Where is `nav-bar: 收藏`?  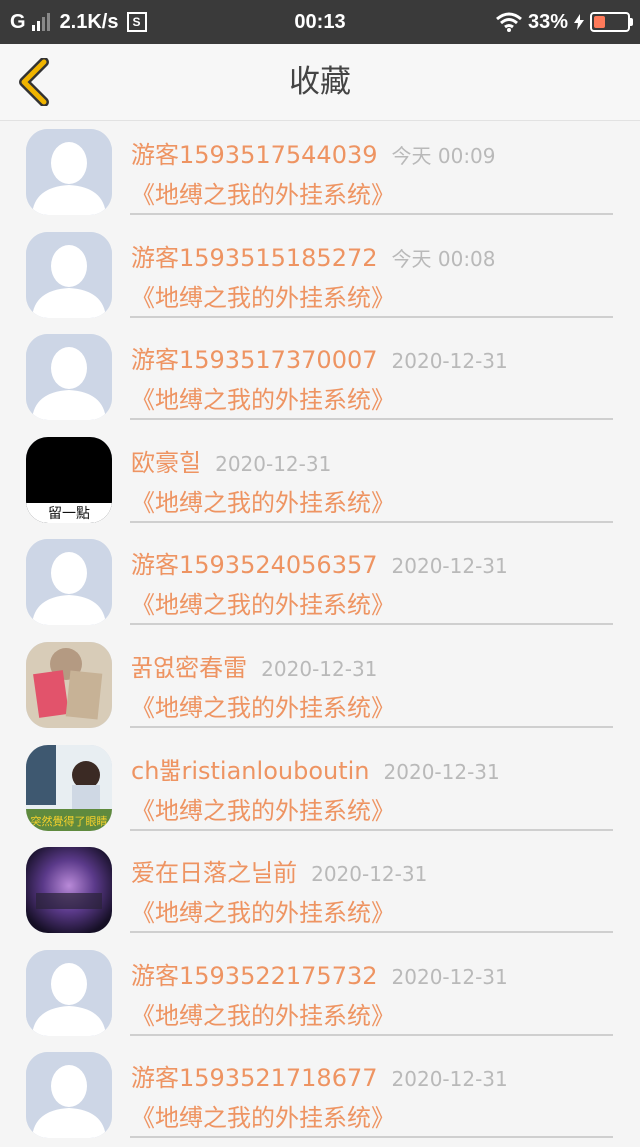
nav-bar: 收藏 is located at coordinates (320, 82).